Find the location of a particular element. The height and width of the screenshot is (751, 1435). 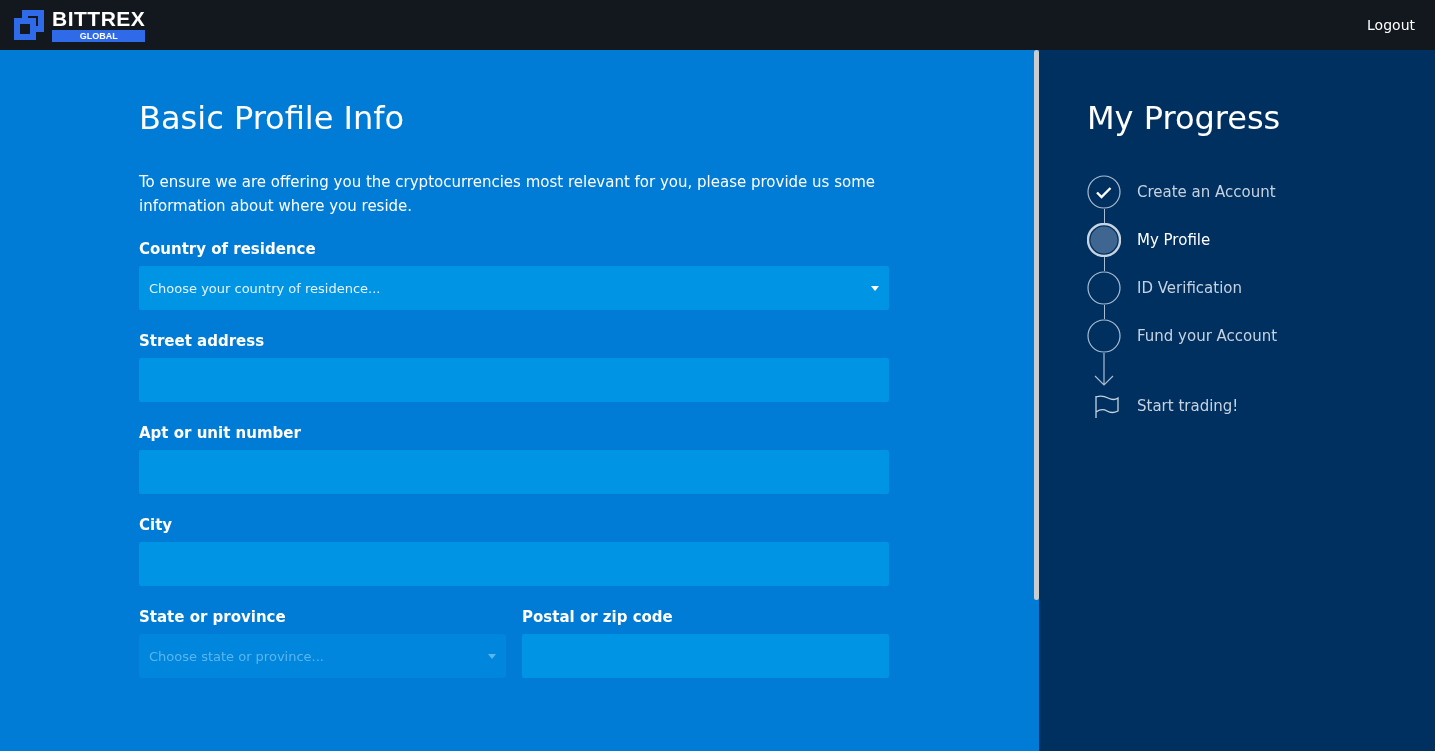

form-title: Basic Profile Info is located at coordinates (272, 118).